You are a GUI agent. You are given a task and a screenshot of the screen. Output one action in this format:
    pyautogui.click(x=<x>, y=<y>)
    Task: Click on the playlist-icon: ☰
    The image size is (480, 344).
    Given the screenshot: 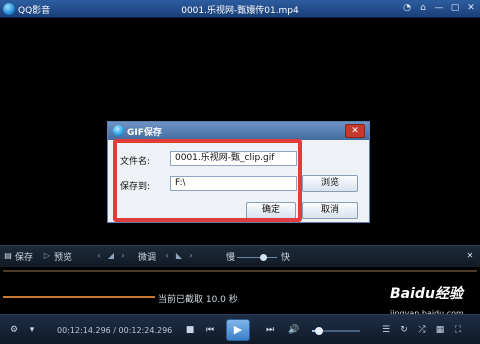 What is the action you would take?
    pyautogui.click(x=386, y=330)
    